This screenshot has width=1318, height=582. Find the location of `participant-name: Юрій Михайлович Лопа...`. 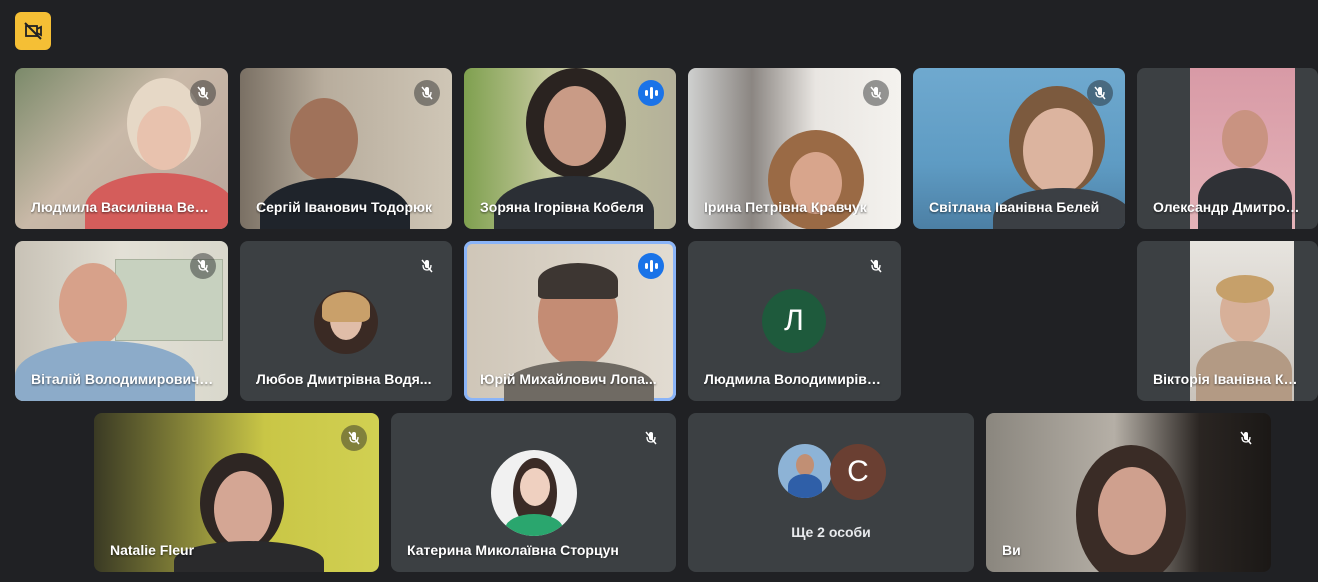

participant-name: Юрій Михайлович Лопа... is located at coordinates (568, 379).